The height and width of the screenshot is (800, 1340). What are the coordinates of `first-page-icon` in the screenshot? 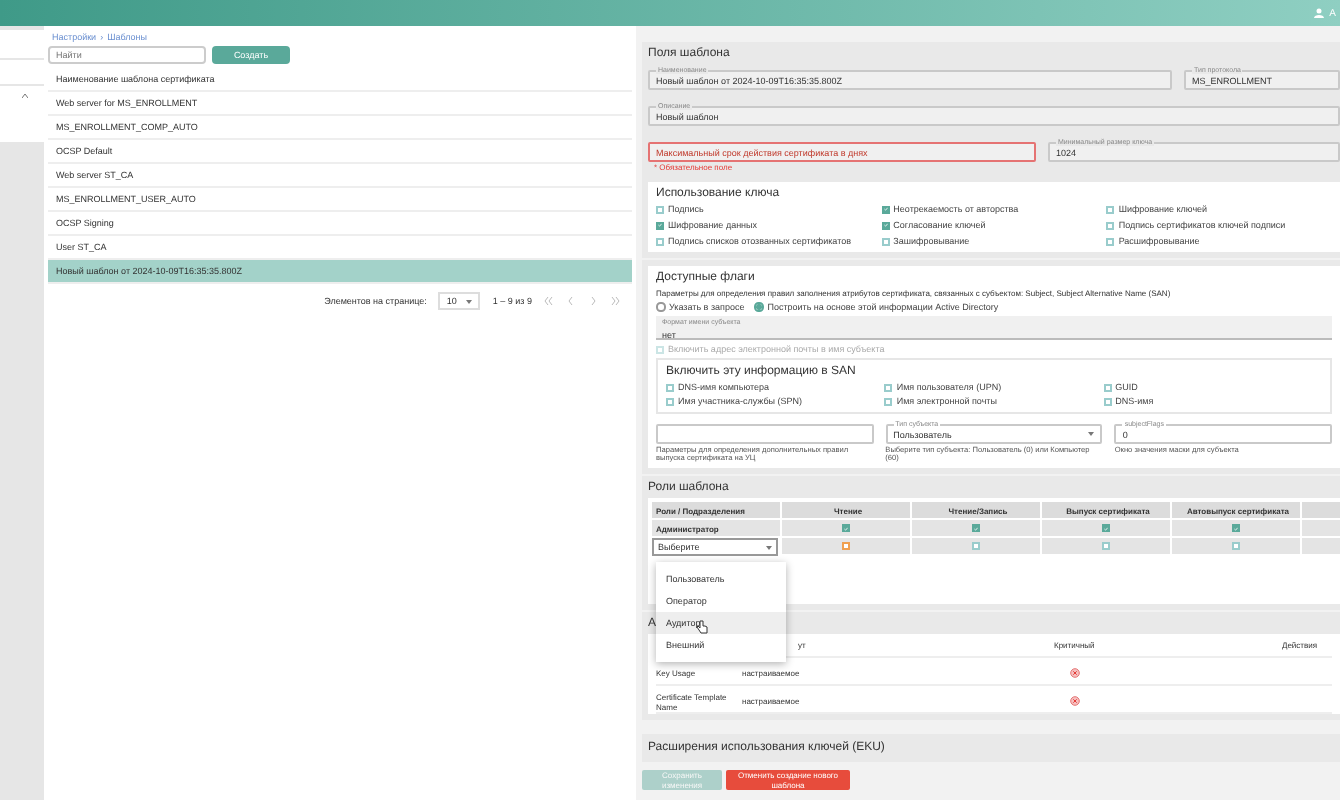 It's located at (549, 301).